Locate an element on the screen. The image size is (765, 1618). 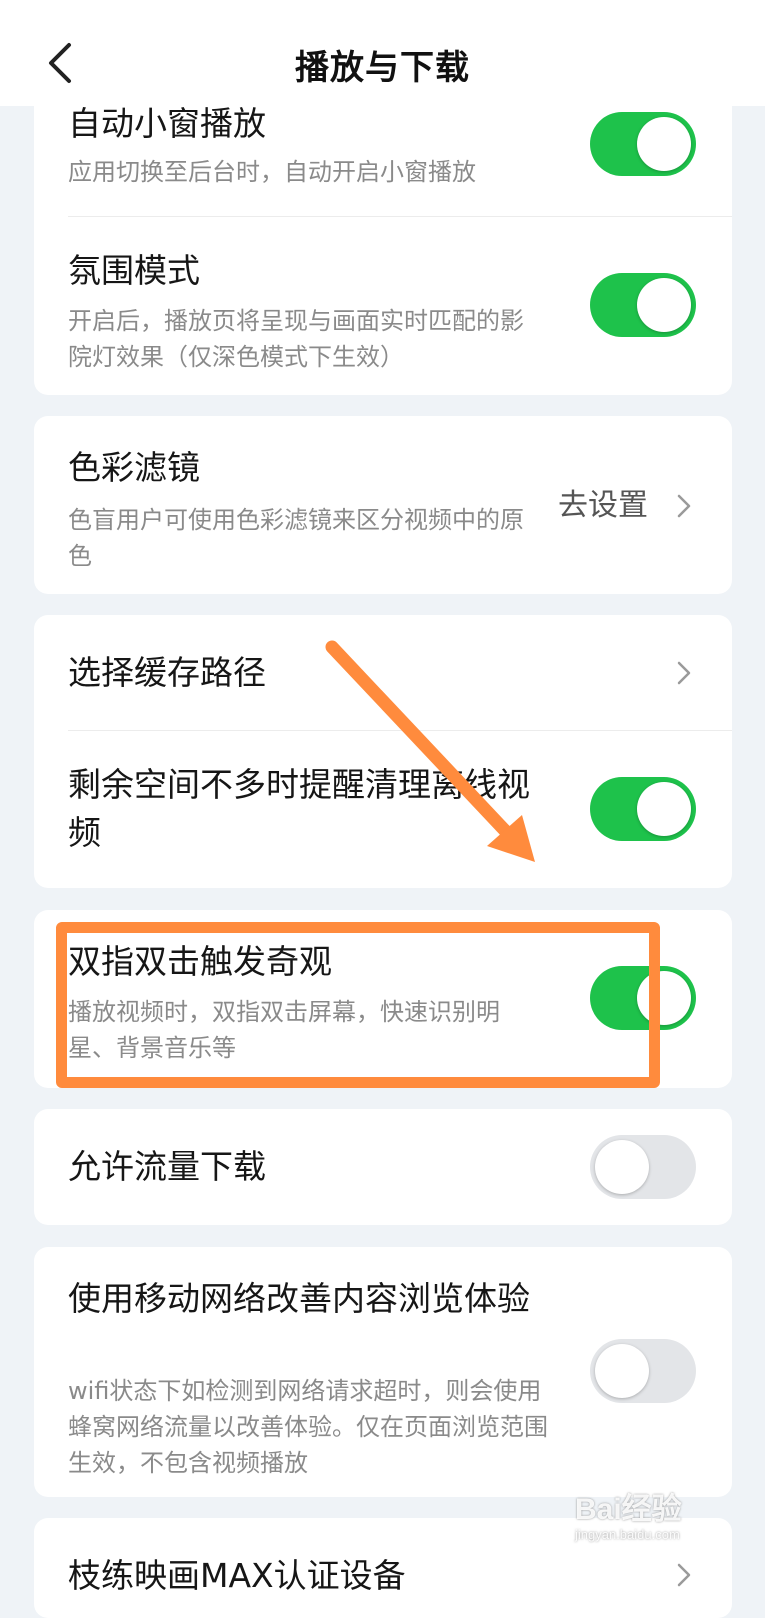
setting-row-cache-path: 选择缓存路径 is located at coordinates (383, 672).